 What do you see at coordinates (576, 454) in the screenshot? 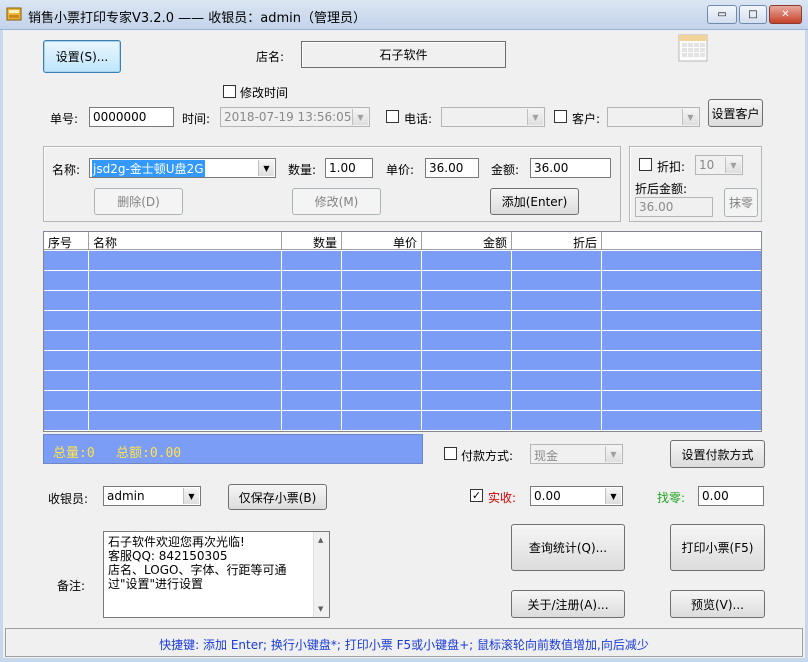
I see `payment-method-select: 现金 ▼` at bounding box center [576, 454].